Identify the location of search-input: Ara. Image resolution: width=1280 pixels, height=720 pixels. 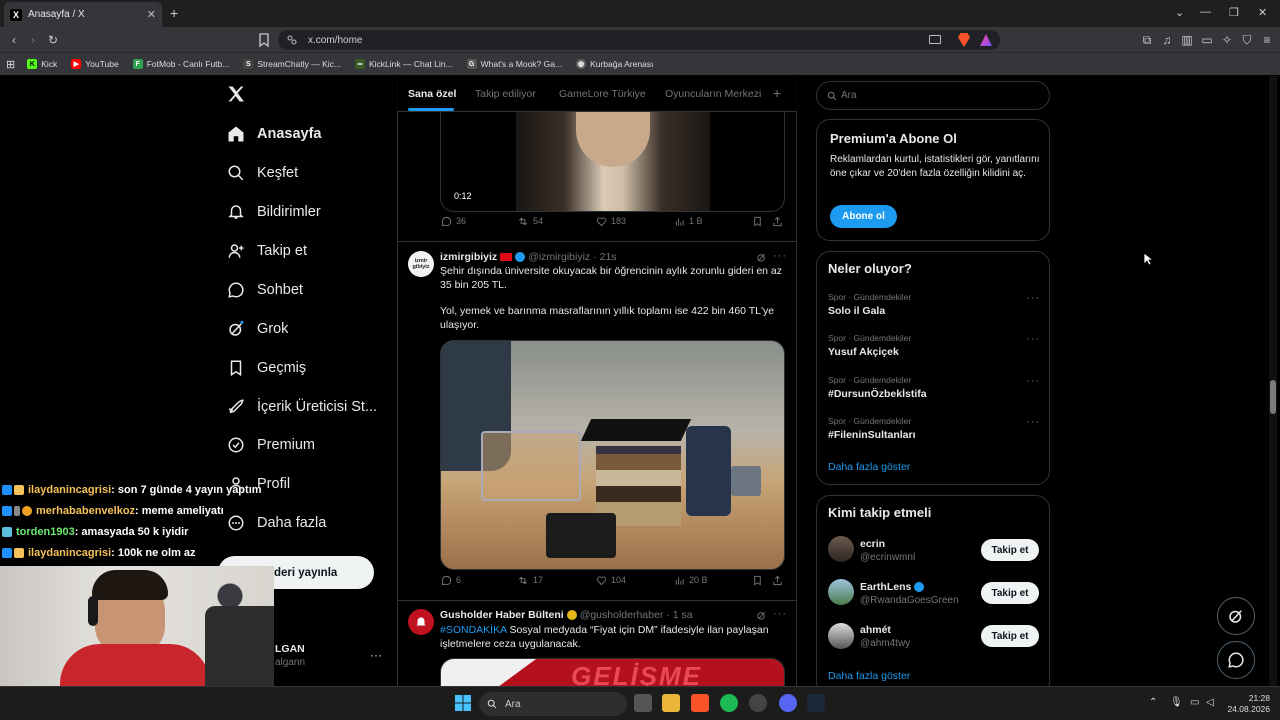
(933, 95).